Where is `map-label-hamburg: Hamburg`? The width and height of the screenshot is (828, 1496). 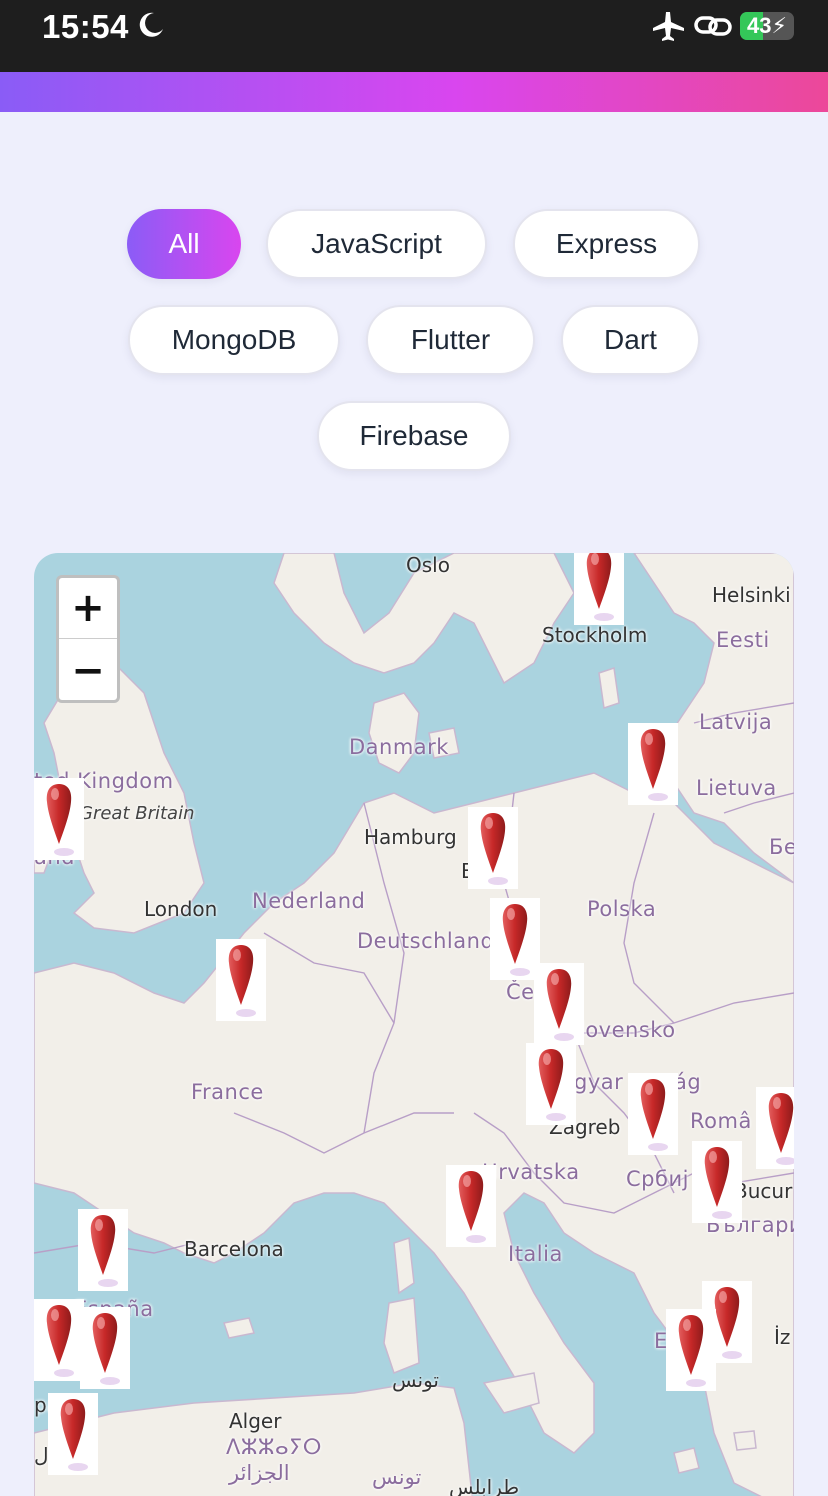
map-label-hamburg: Hamburg is located at coordinates (410, 837).